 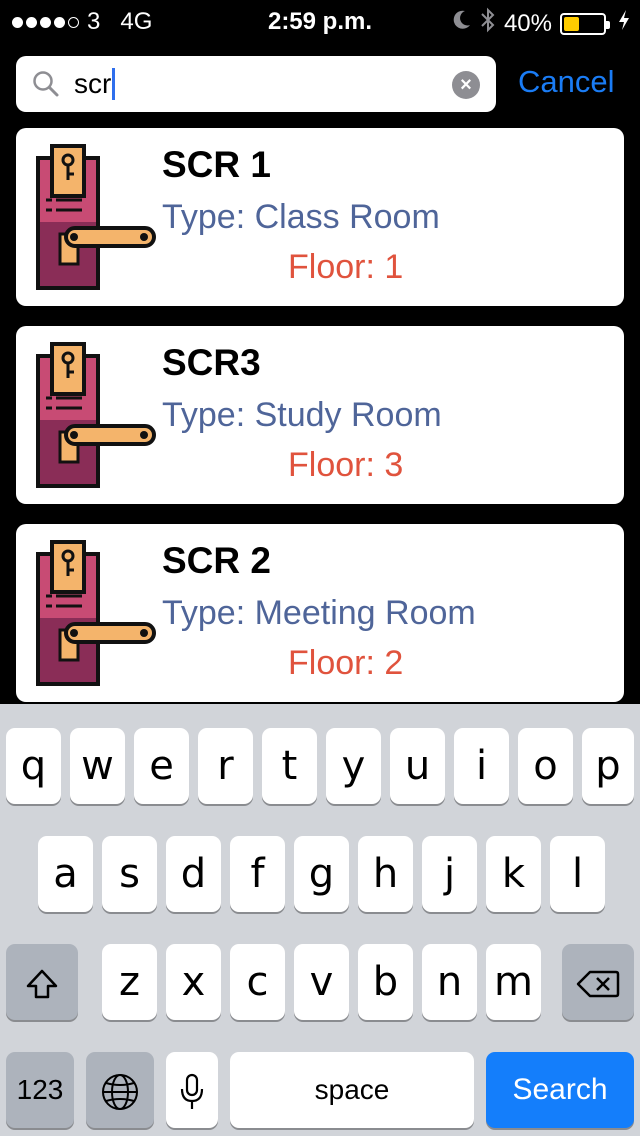 I want to click on key-f: f, so click(x=257, y=874).